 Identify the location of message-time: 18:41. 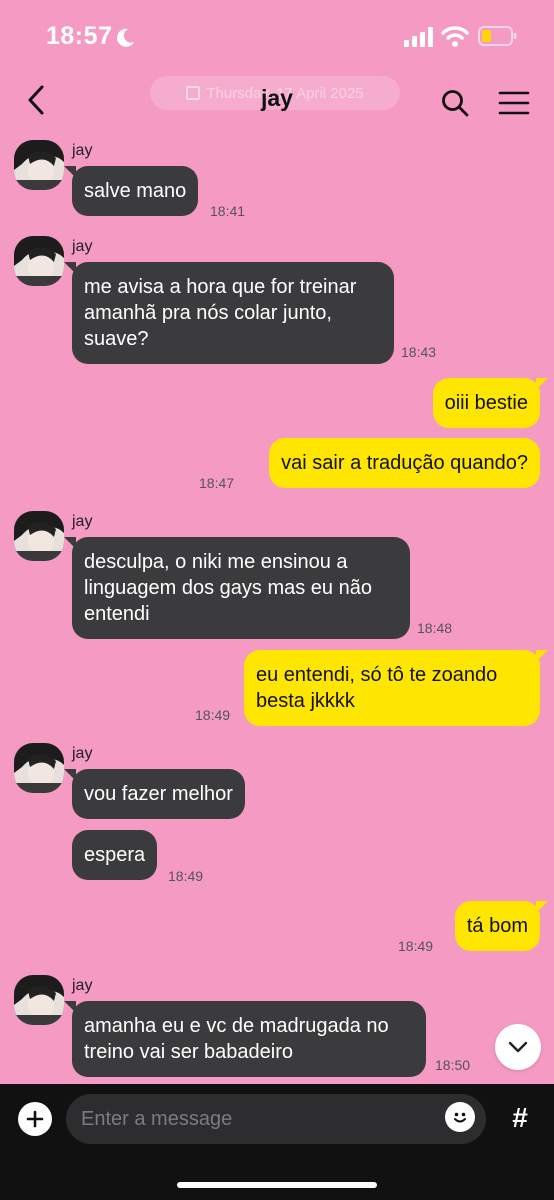
(228, 211).